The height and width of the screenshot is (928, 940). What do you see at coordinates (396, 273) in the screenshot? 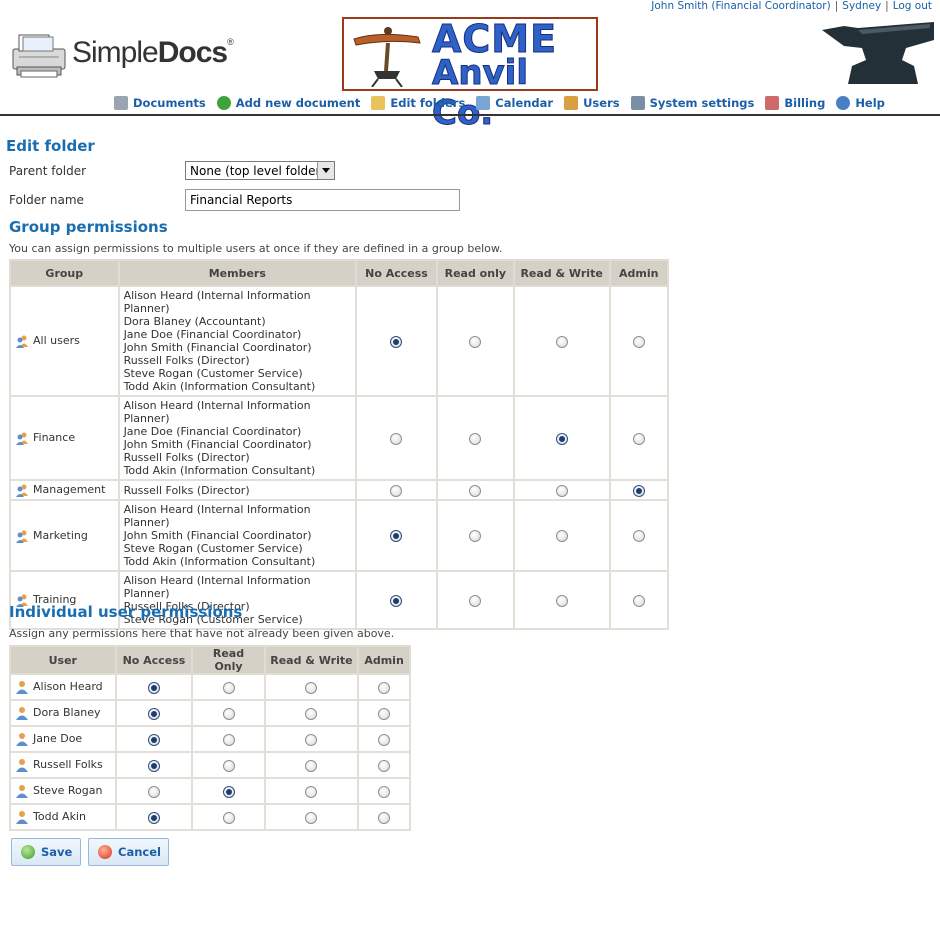
I see `column-header: No Access` at bounding box center [396, 273].